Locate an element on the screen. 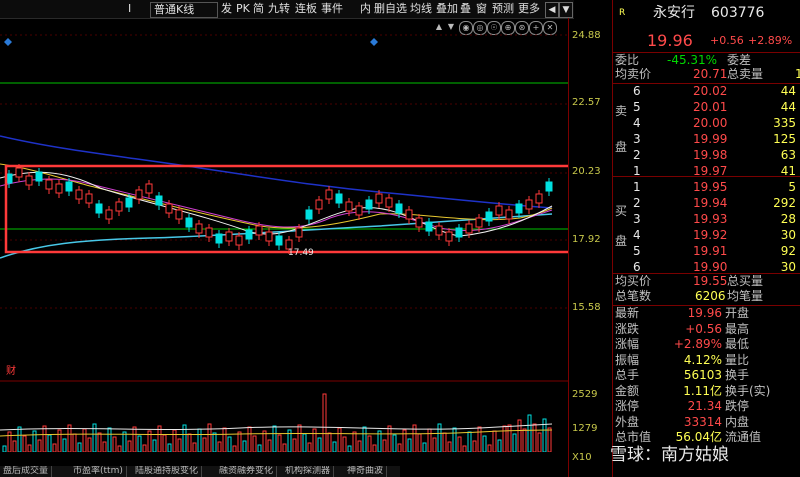 This screenshot has width=800, height=477. tab-5: 神奇曲波 is located at coordinates (366, 471).